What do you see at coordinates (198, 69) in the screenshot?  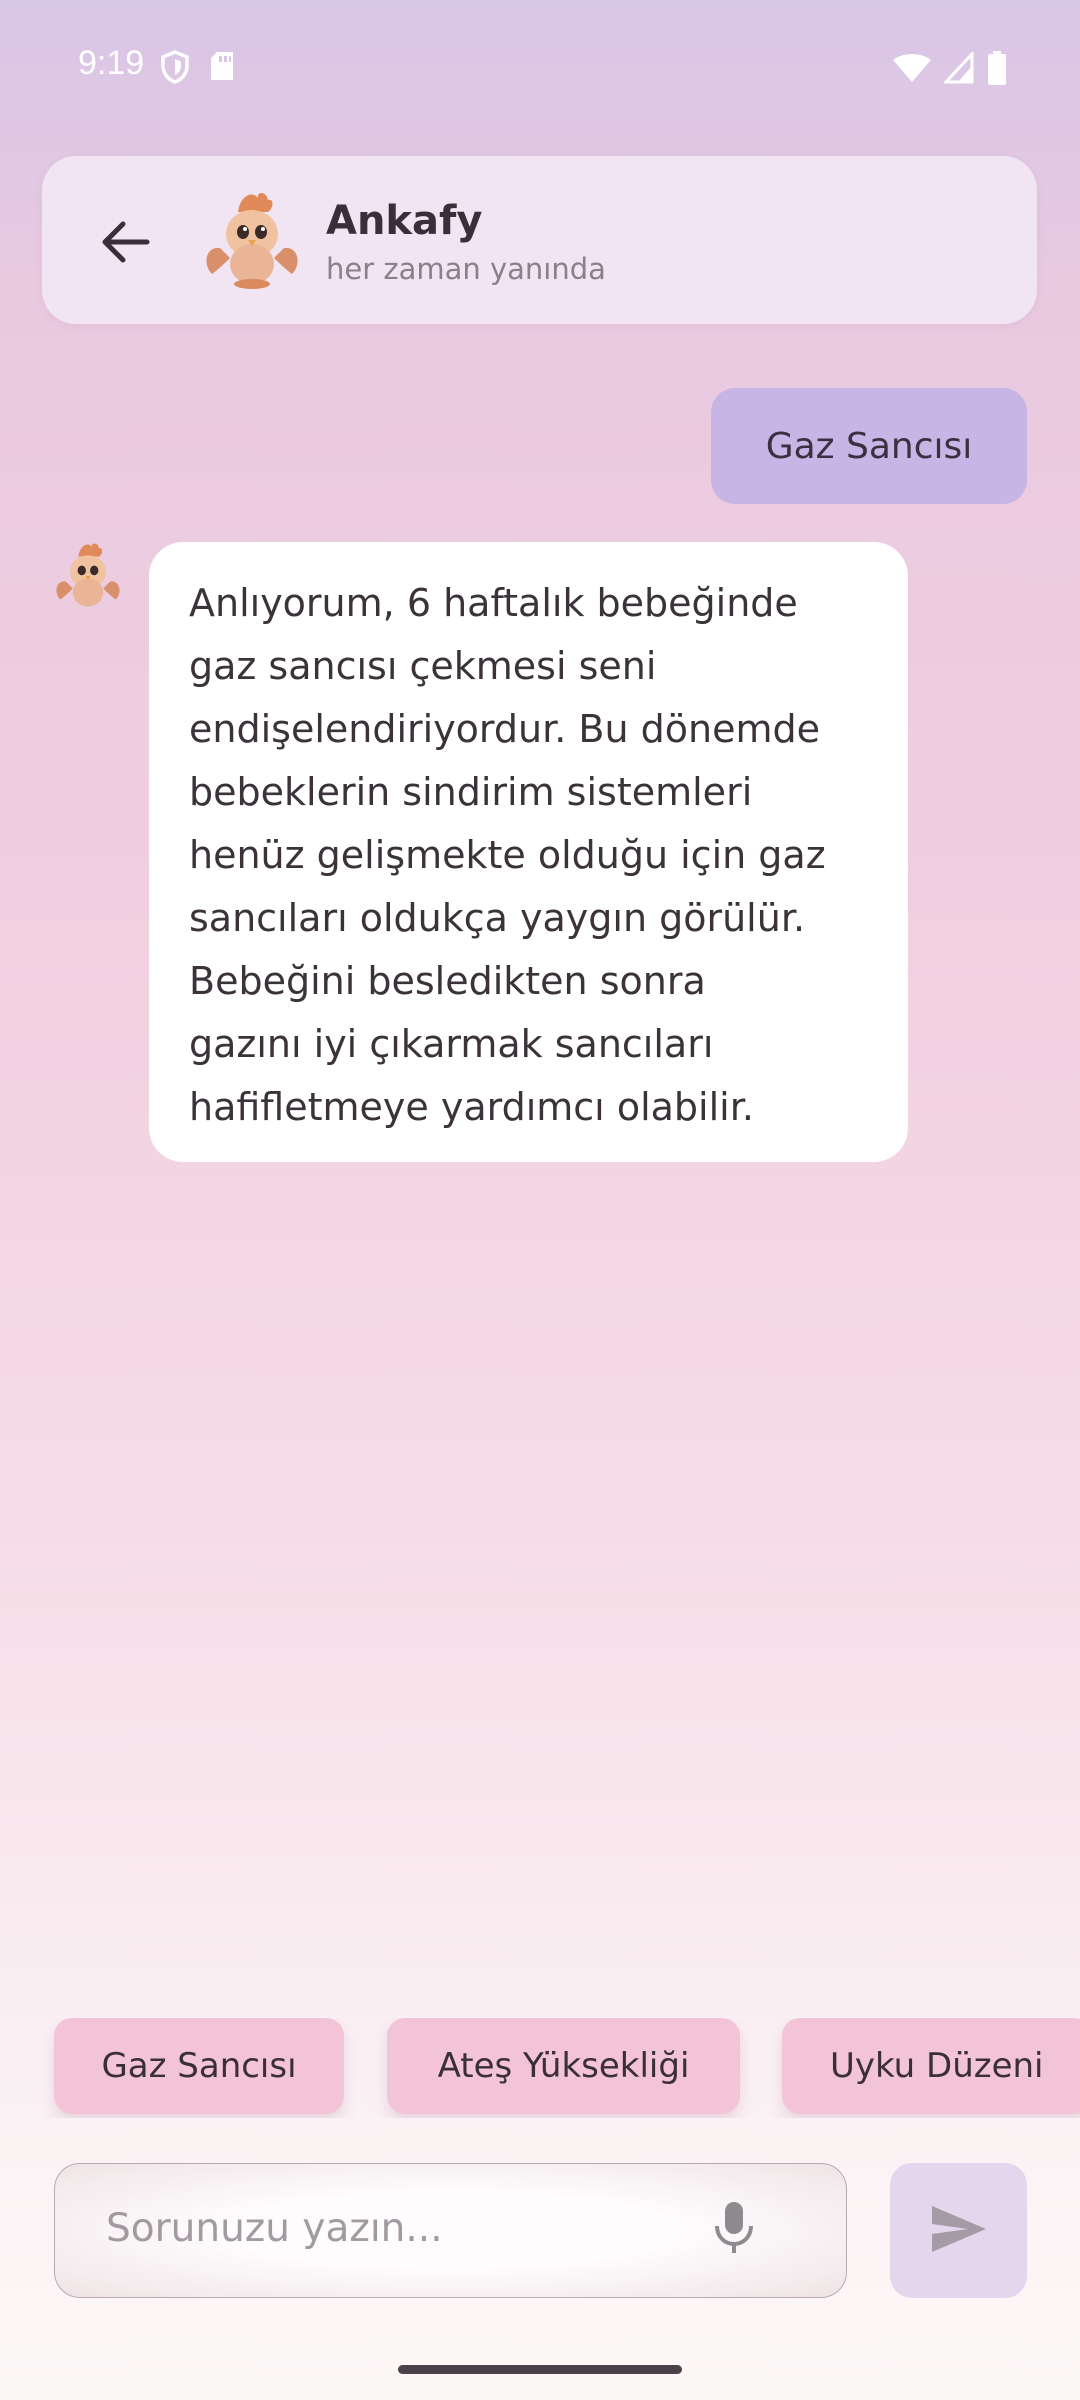 I see `status-icons-left` at bounding box center [198, 69].